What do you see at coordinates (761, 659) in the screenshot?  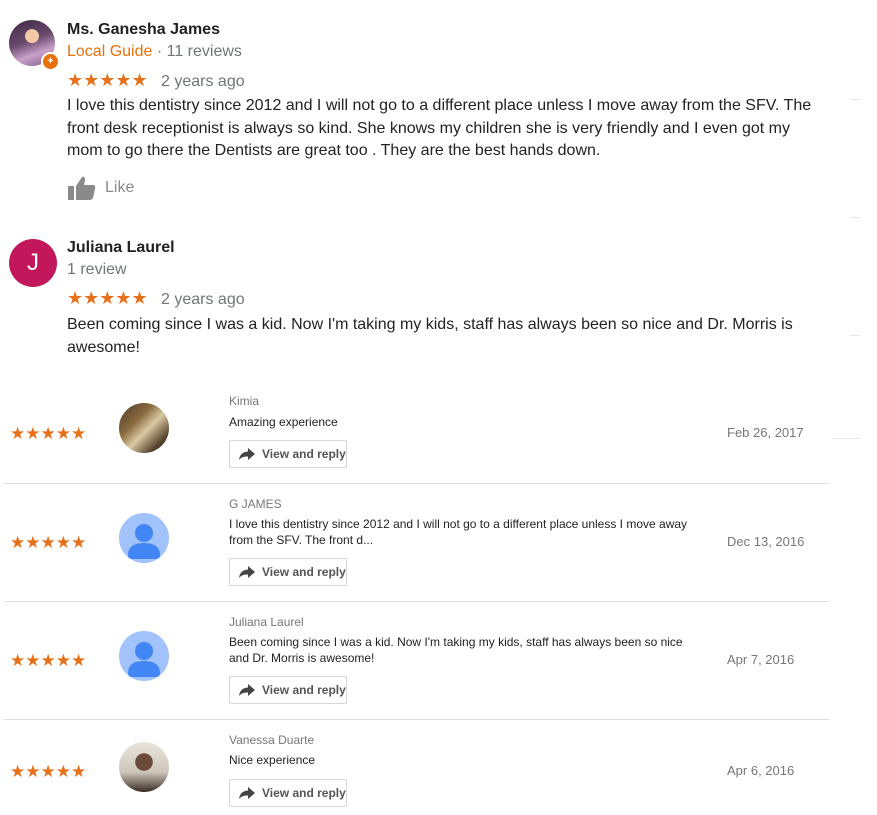 I see `review-date: Apr 7, 2016` at bounding box center [761, 659].